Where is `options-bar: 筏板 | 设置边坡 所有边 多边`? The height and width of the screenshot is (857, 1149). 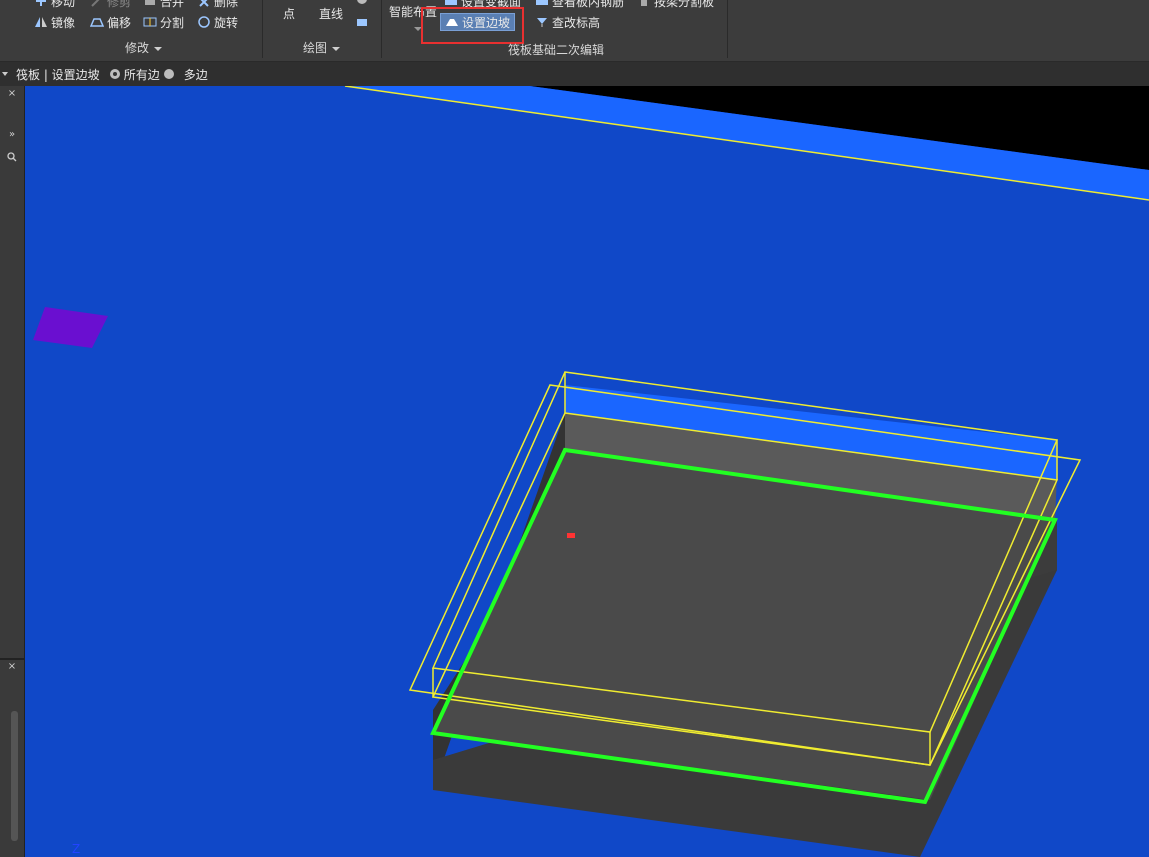
options-bar: 筏板 | 设置边坡 所有边 多边 is located at coordinates (574, 74).